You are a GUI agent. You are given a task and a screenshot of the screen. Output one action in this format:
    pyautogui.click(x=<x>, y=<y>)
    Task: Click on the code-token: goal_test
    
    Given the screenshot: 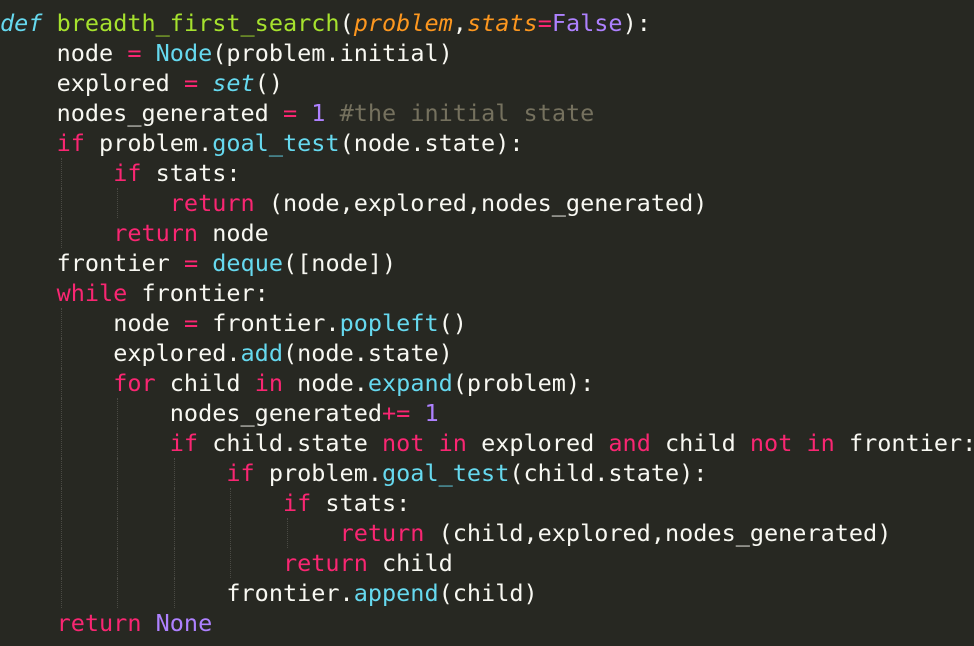 What is the action you would take?
    pyautogui.click(x=446, y=473)
    